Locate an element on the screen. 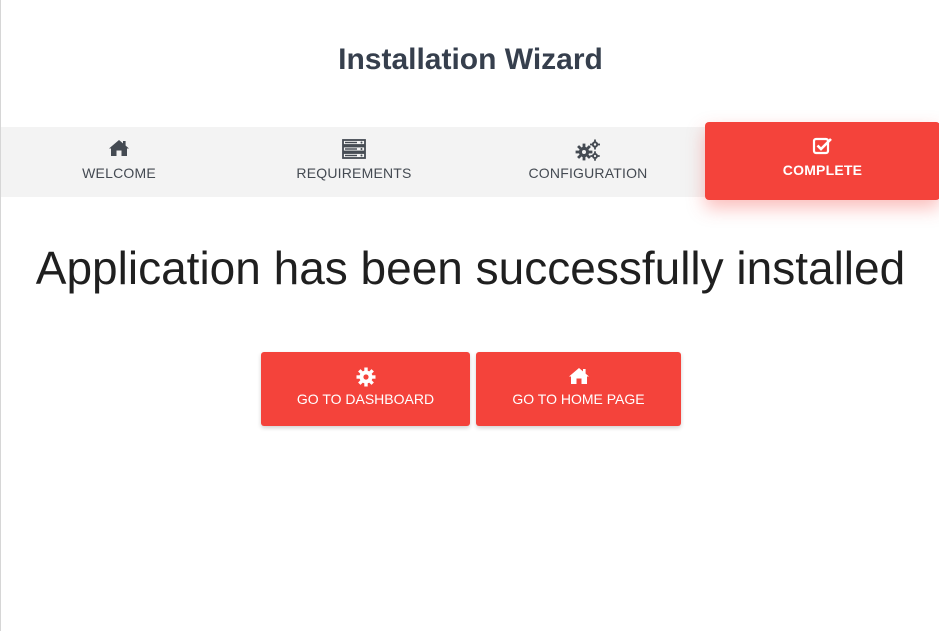  button-label: GO TO HOME PAGE is located at coordinates (578, 399).